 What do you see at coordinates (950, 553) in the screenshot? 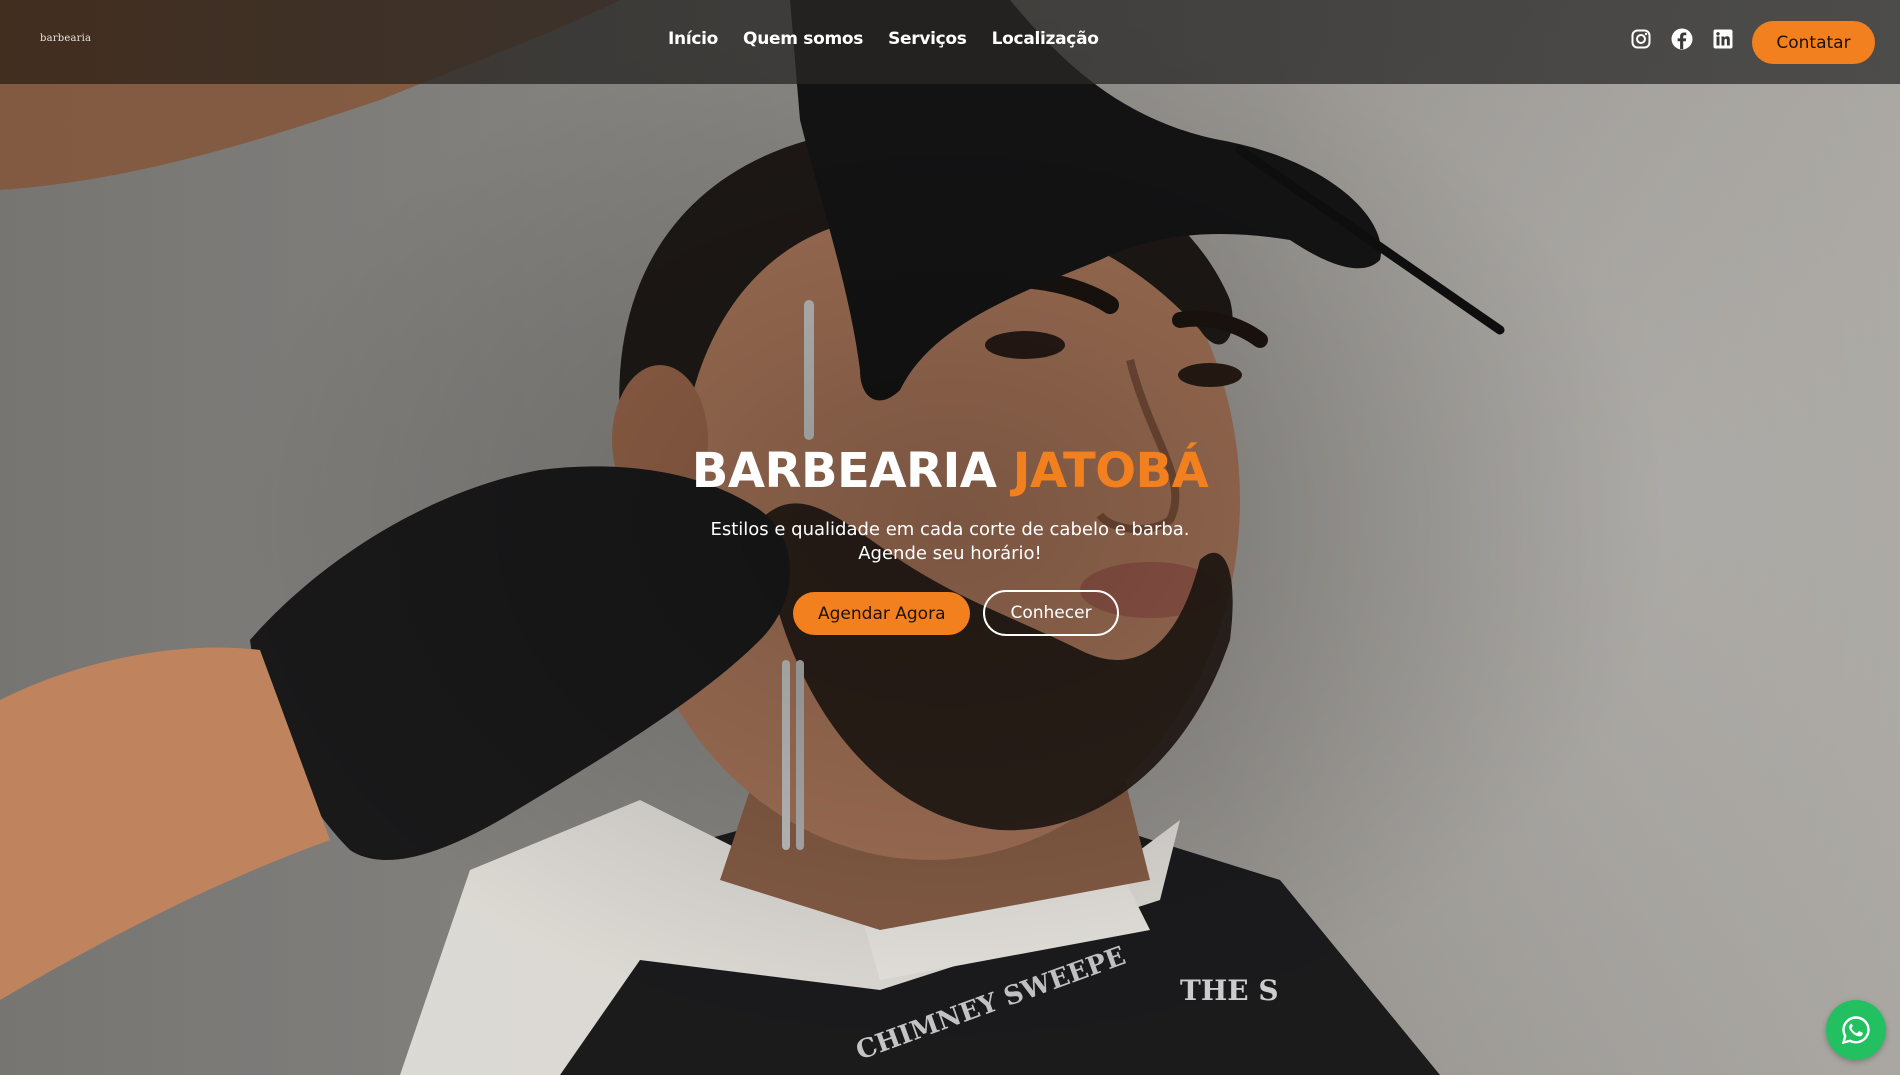
I see `hero-subtitle-line-2: Agende seu horário!` at bounding box center [950, 553].